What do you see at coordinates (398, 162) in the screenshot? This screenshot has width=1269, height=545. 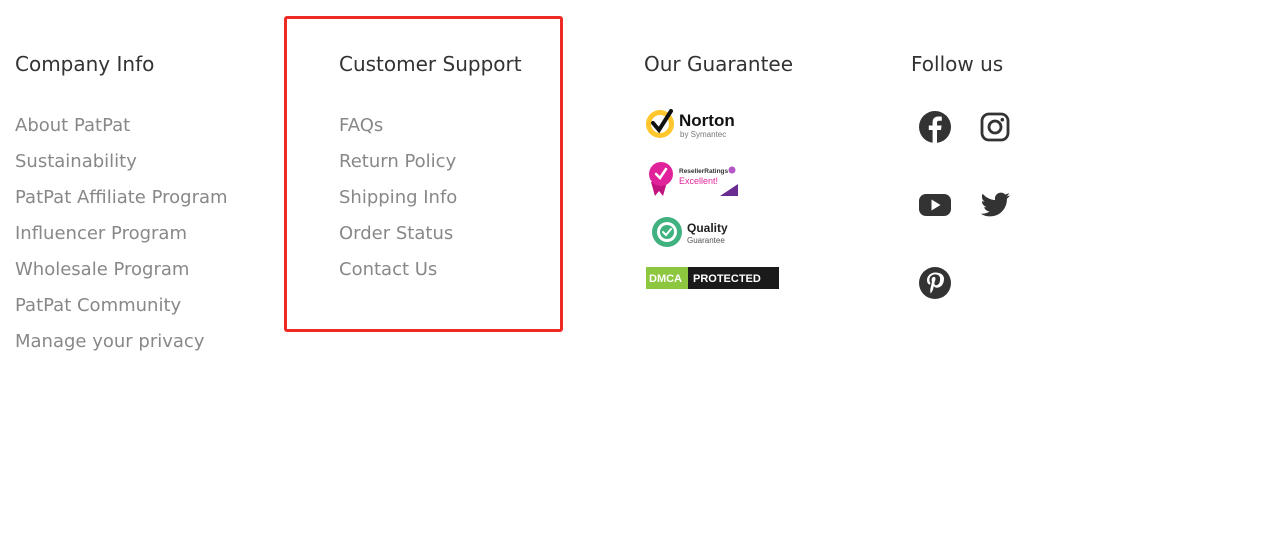 I see `link-return-policy: Return Policy` at bounding box center [398, 162].